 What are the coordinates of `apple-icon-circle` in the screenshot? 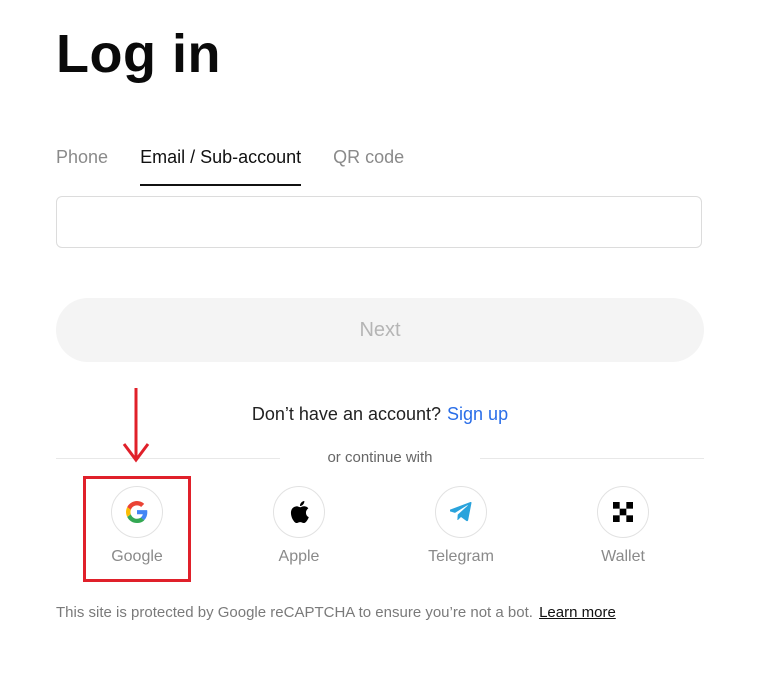 It's located at (299, 512).